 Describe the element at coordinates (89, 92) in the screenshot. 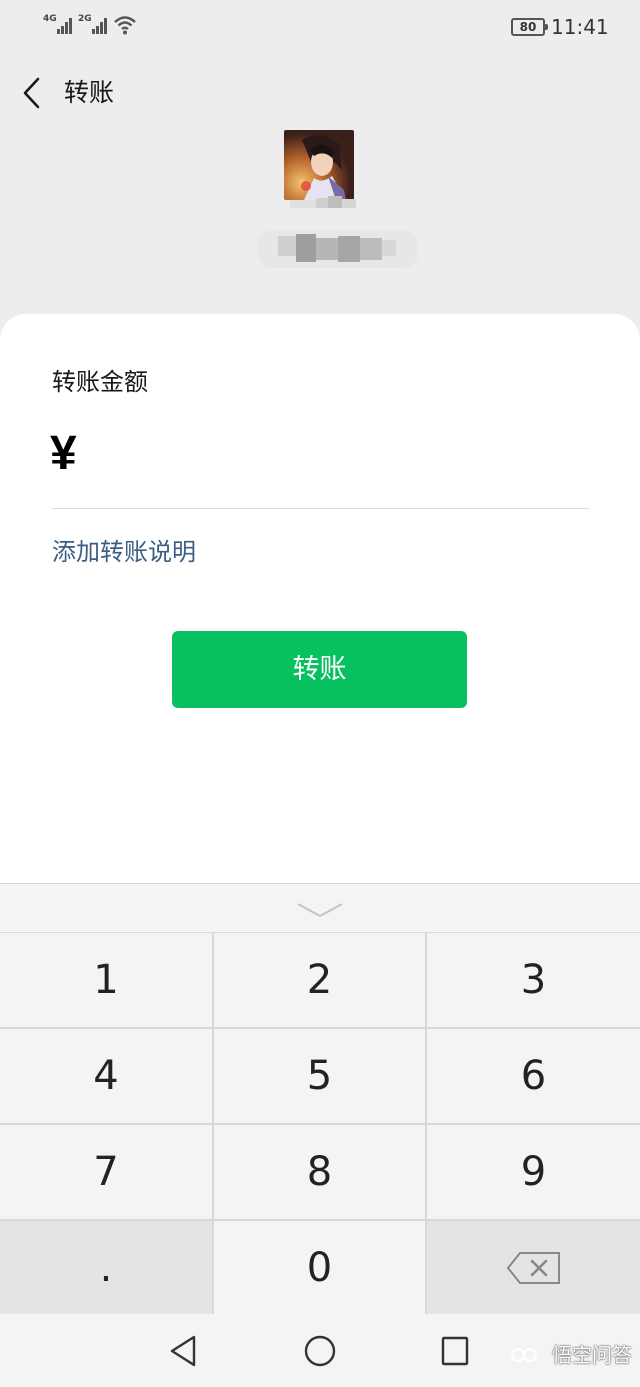

I see `page-title: 转账` at that location.